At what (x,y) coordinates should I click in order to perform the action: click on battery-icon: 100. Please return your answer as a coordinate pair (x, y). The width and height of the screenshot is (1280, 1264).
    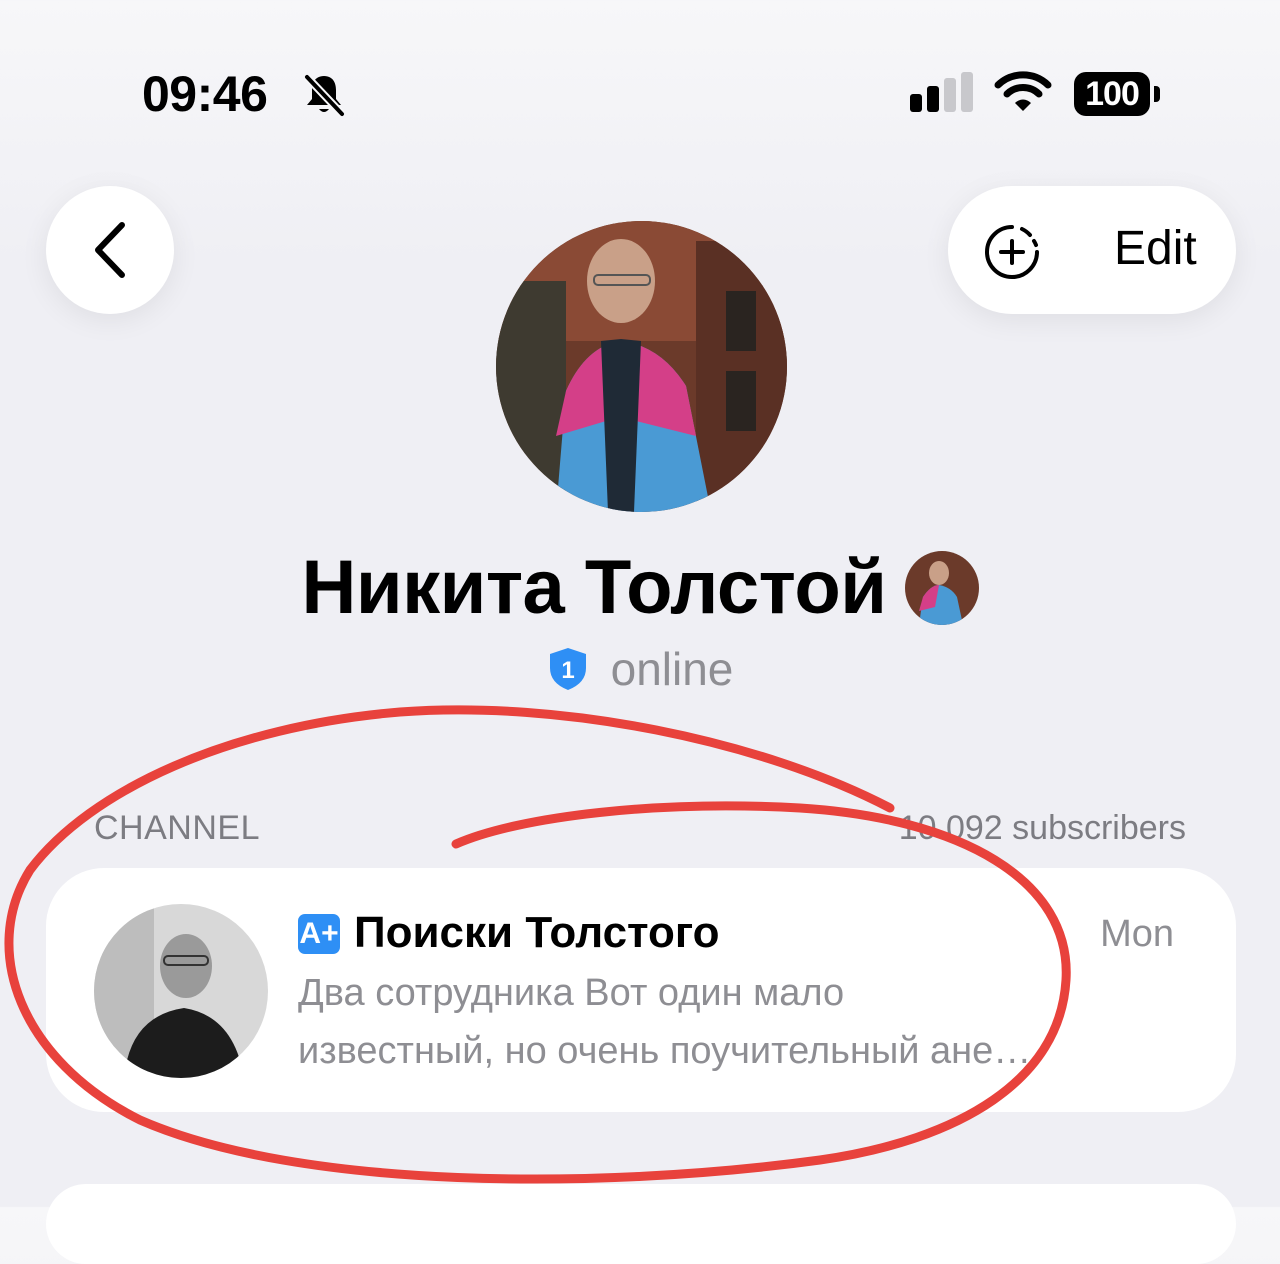
    Looking at the image, I should click on (1112, 94).